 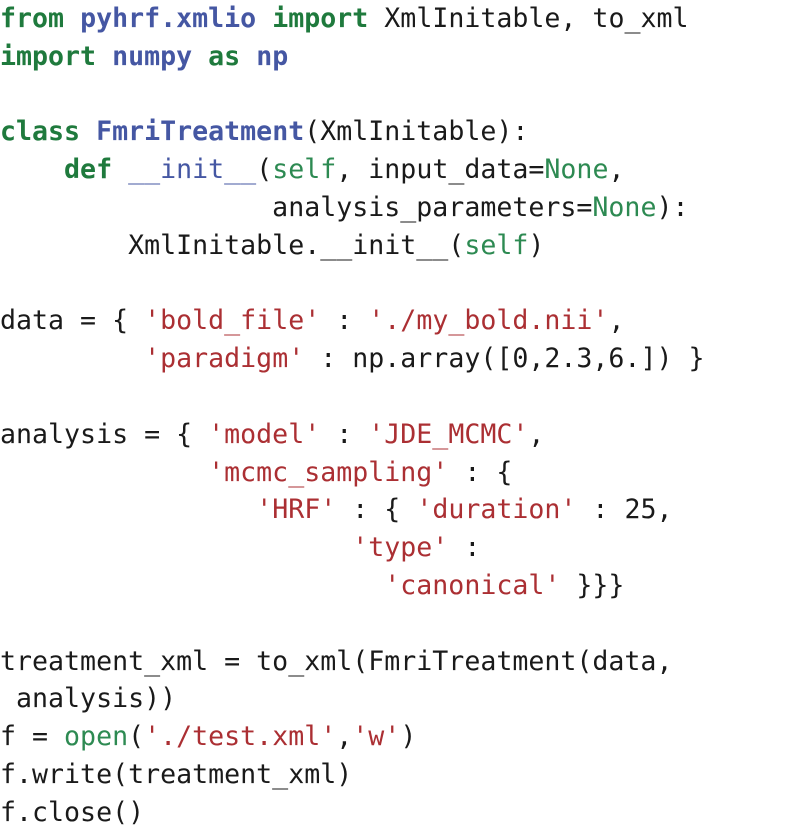 I want to click on code-token-mod: pyhrf.xmlio, so click(x=168, y=18).